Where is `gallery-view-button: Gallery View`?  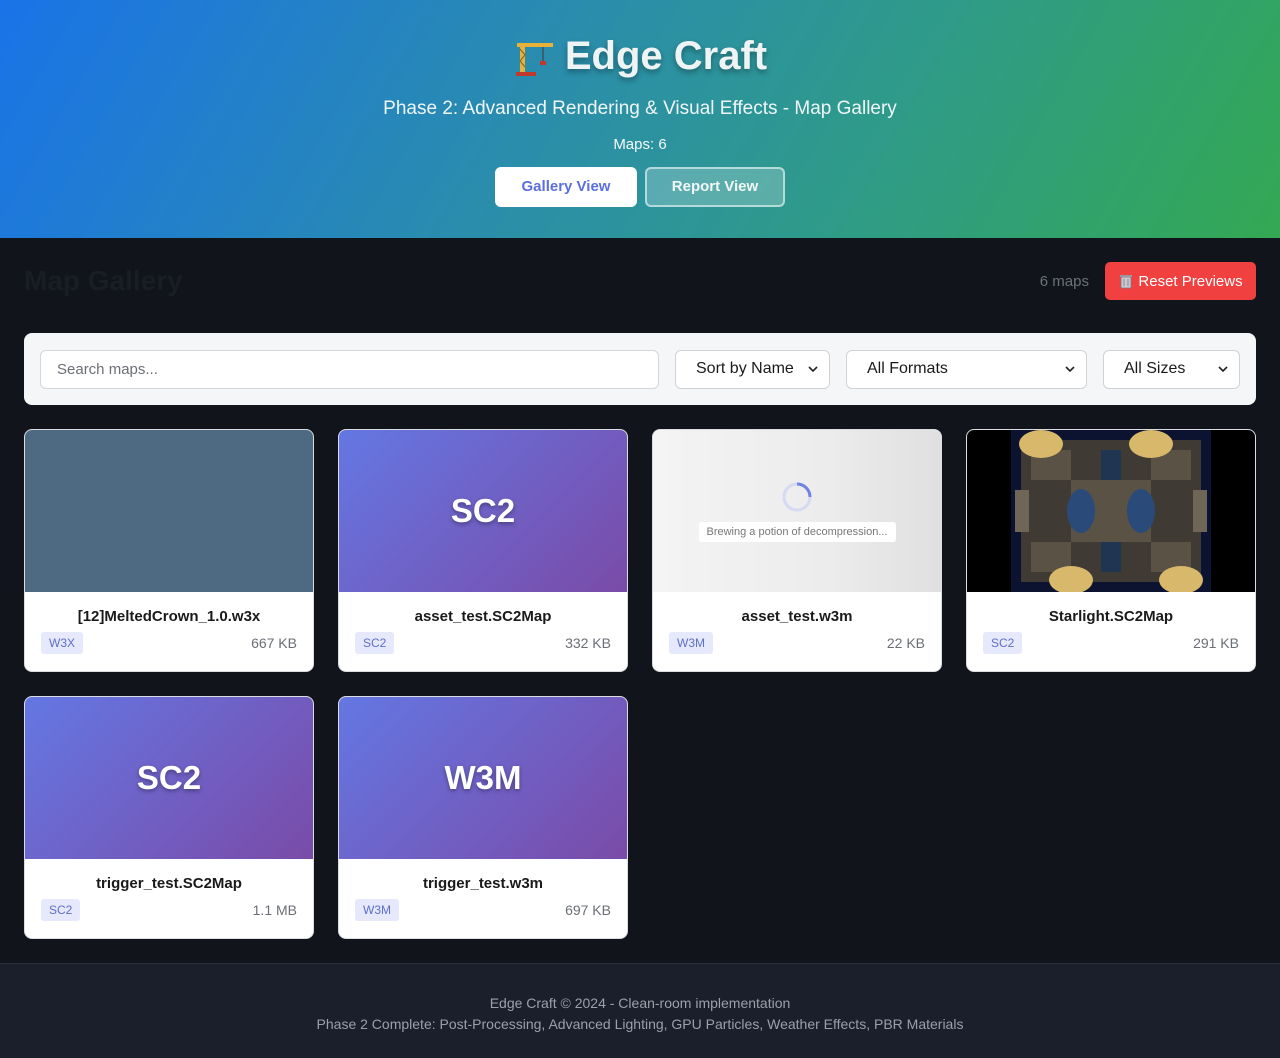
gallery-view-button: Gallery View is located at coordinates (566, 186).